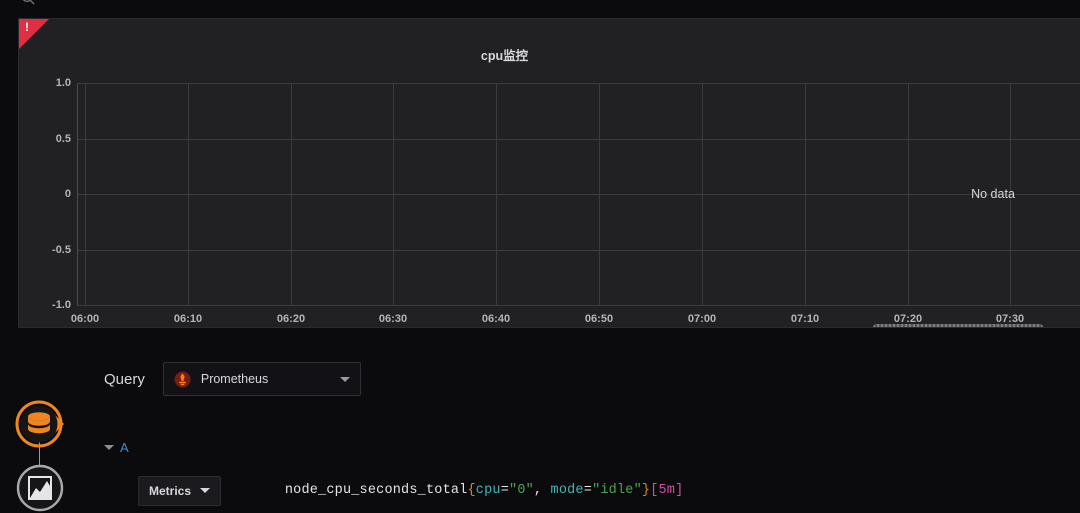 Image resolution: width=1080 pixels, height=513 pixels. Describe the element at coordinates (63, 83) in the screenshot. I see `y-axis-tick-label: 1.0` at that location.